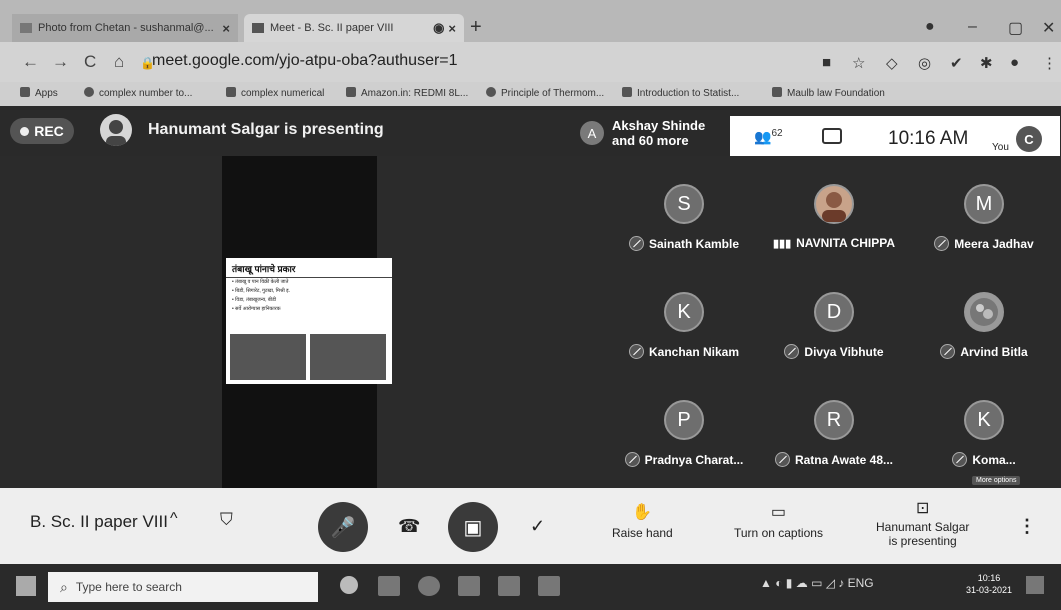  Describe the element at coordinates (343, 527) in the screenshot. I see `mic-off-button: 🎤` at that location.